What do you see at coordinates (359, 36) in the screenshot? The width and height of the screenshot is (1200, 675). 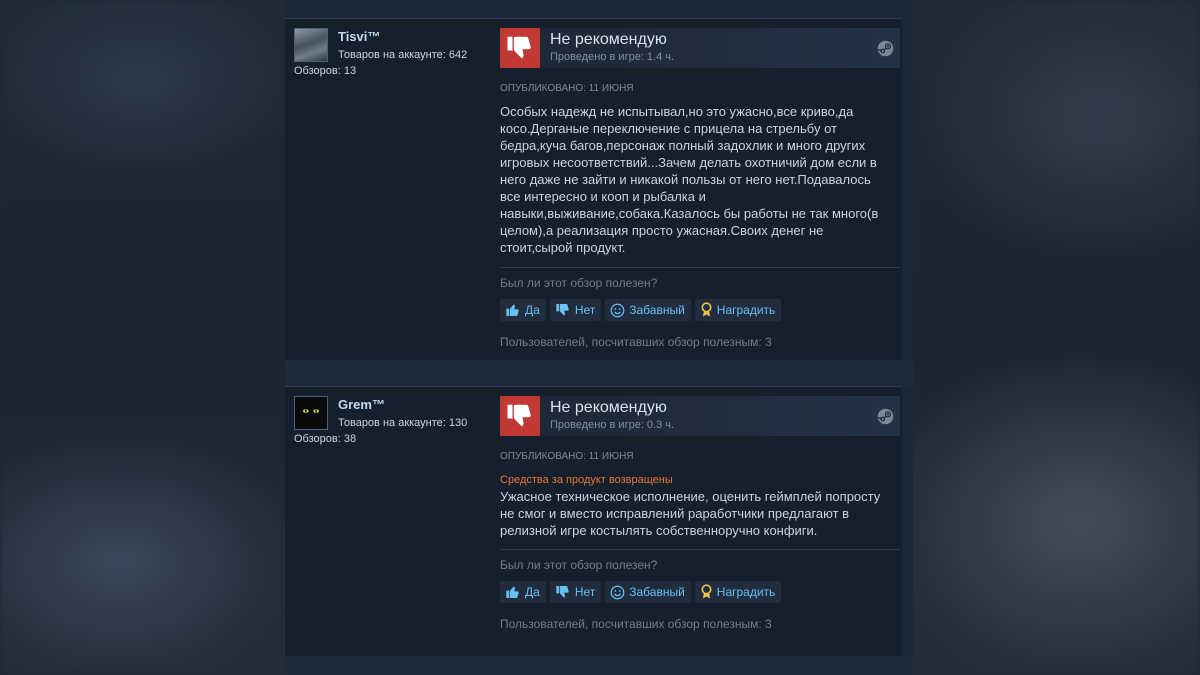 I see `author-name: Tisvi™` at bounding box center [359, 36].